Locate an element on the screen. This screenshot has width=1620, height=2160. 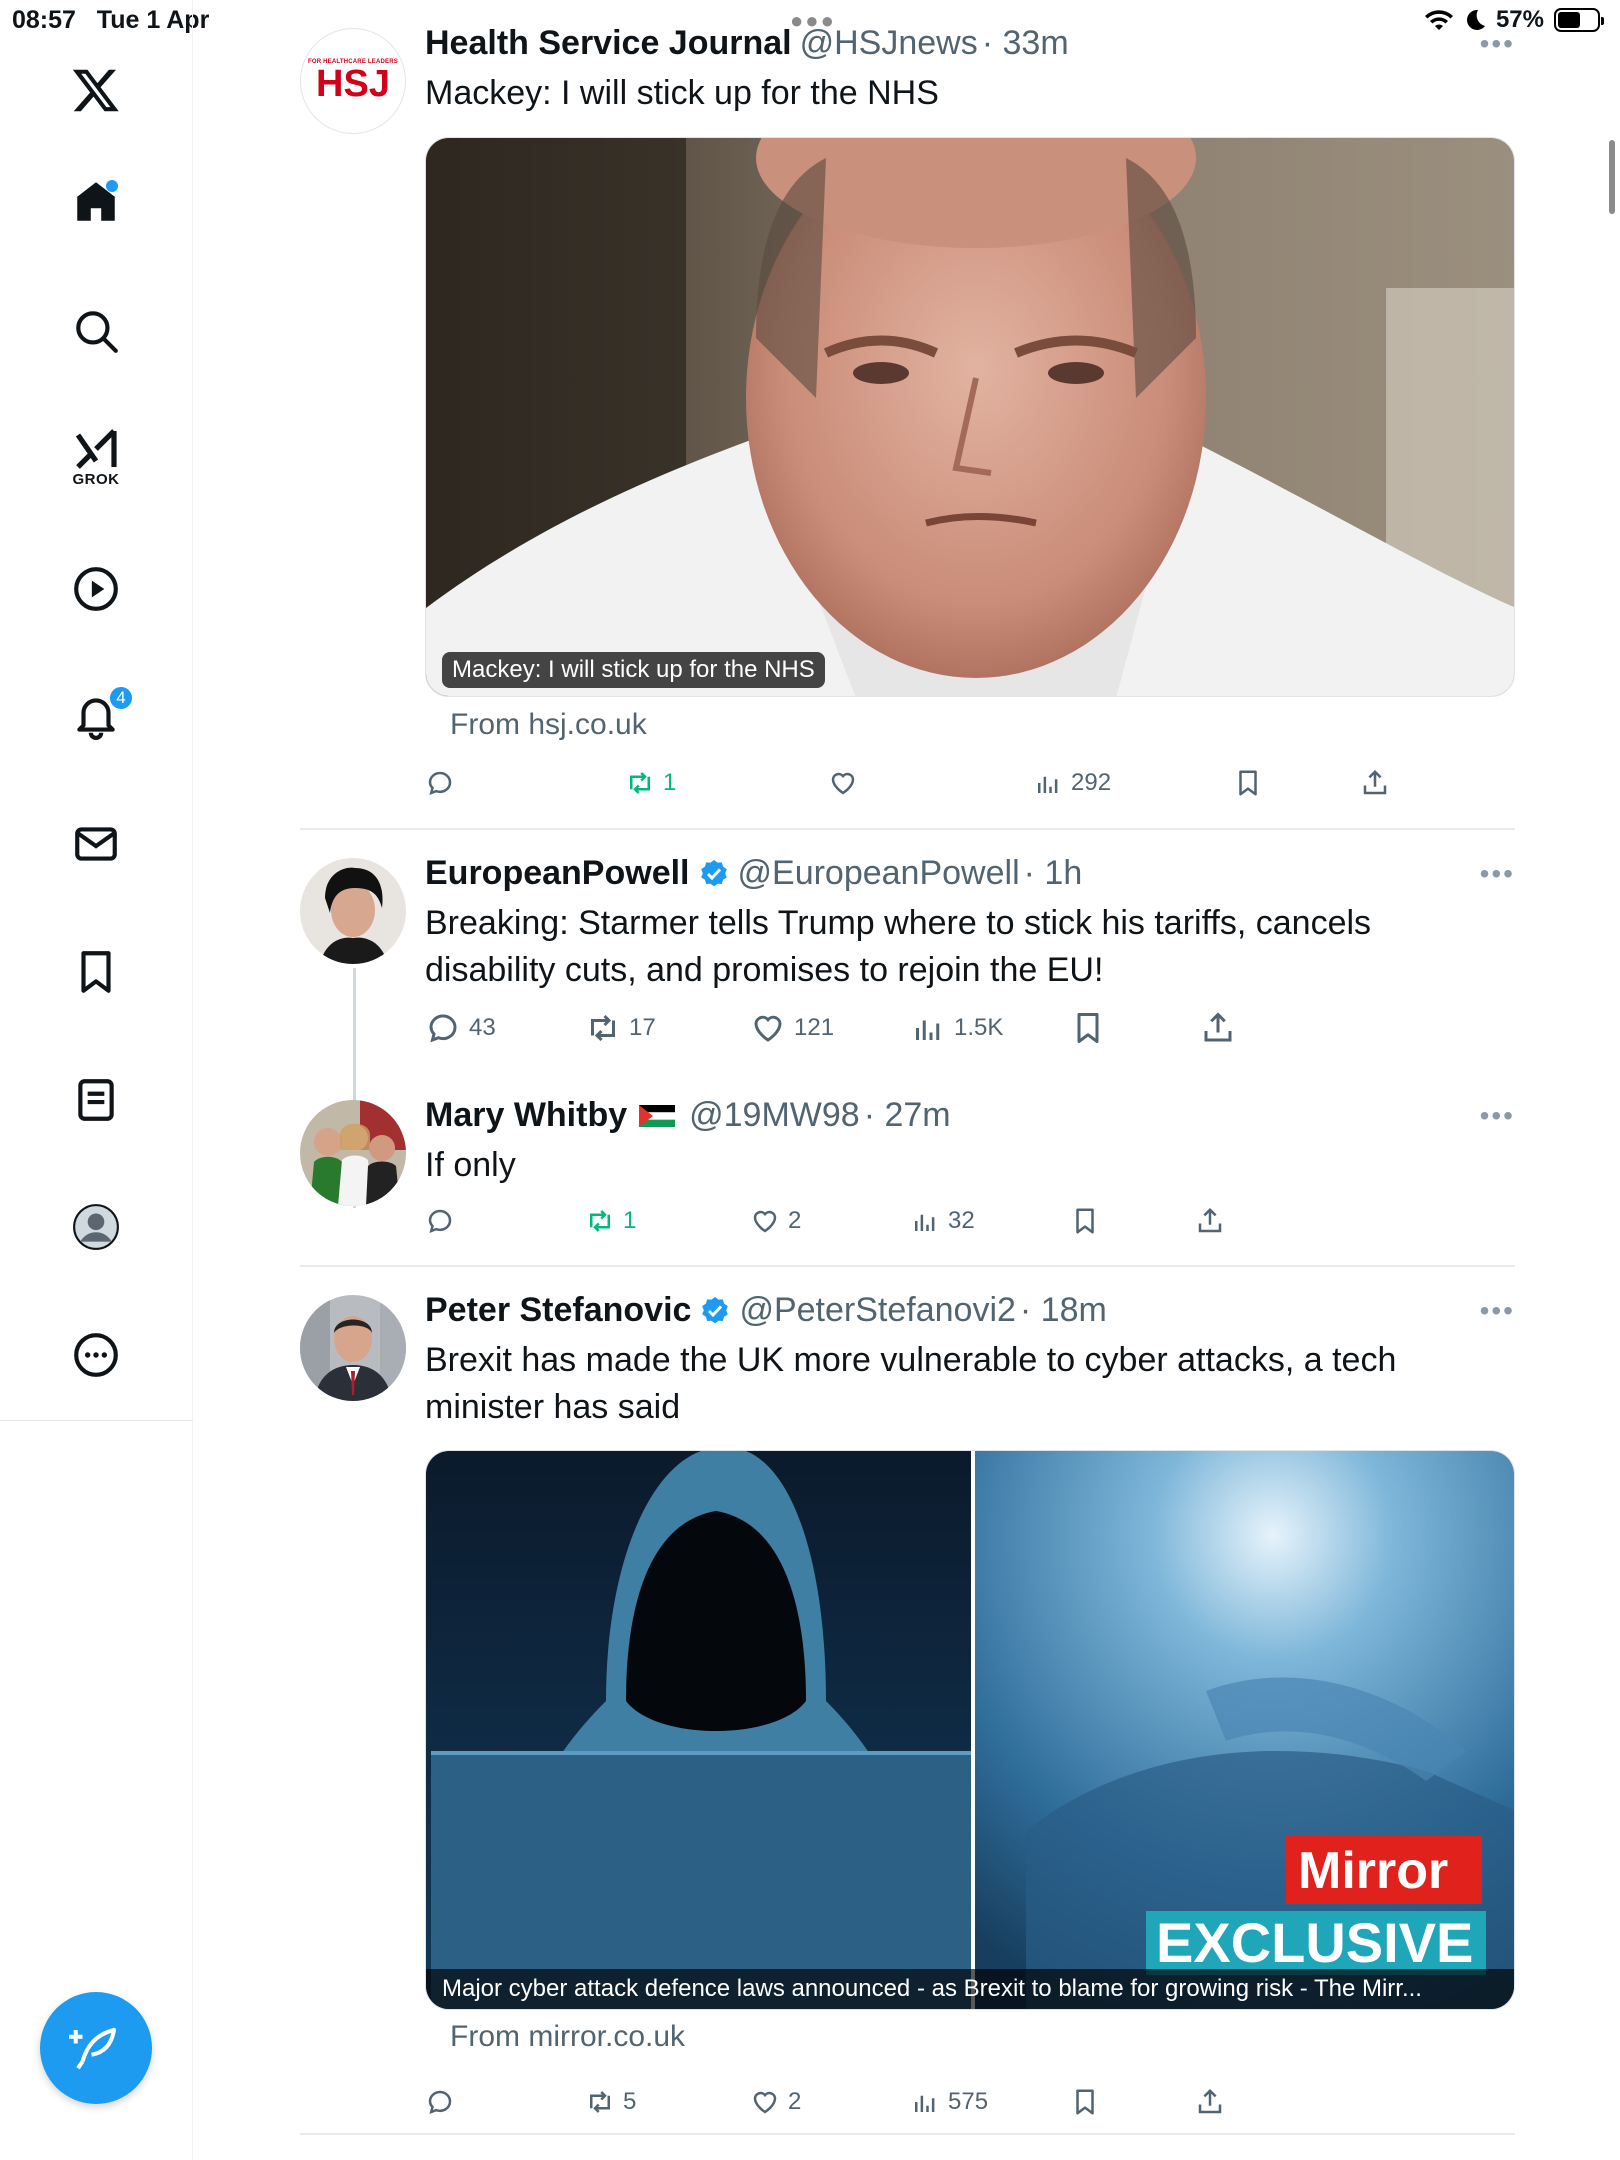
post-header: Mary Whitby @19MW98 · 27m is located at coordinates (688, 1115).